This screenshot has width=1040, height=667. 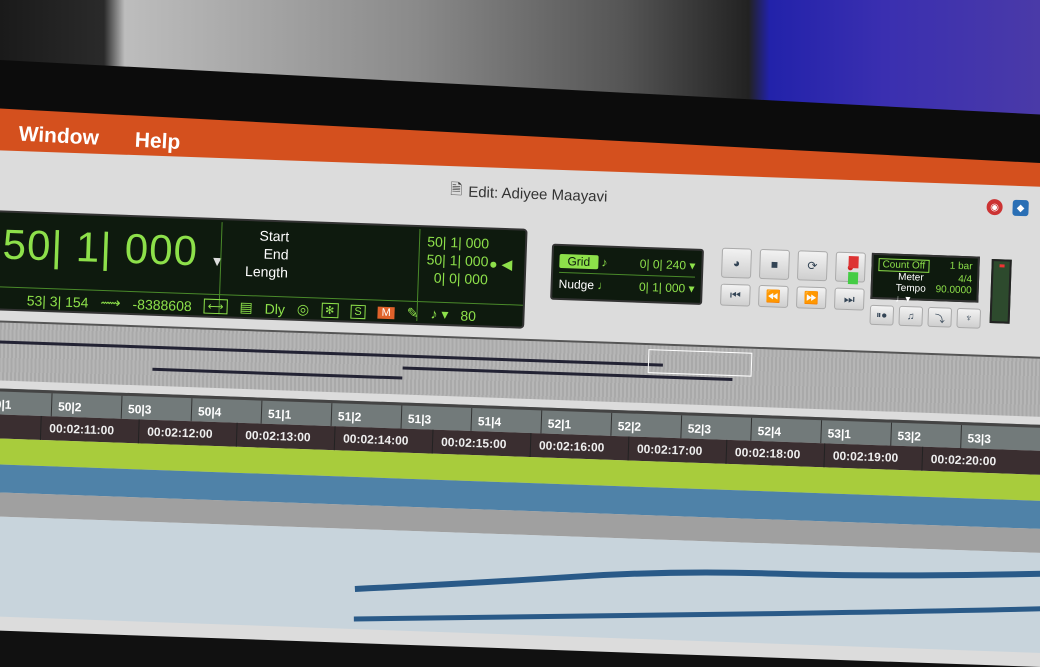 I want to click on m-button: M, so click(x=386, y=312).